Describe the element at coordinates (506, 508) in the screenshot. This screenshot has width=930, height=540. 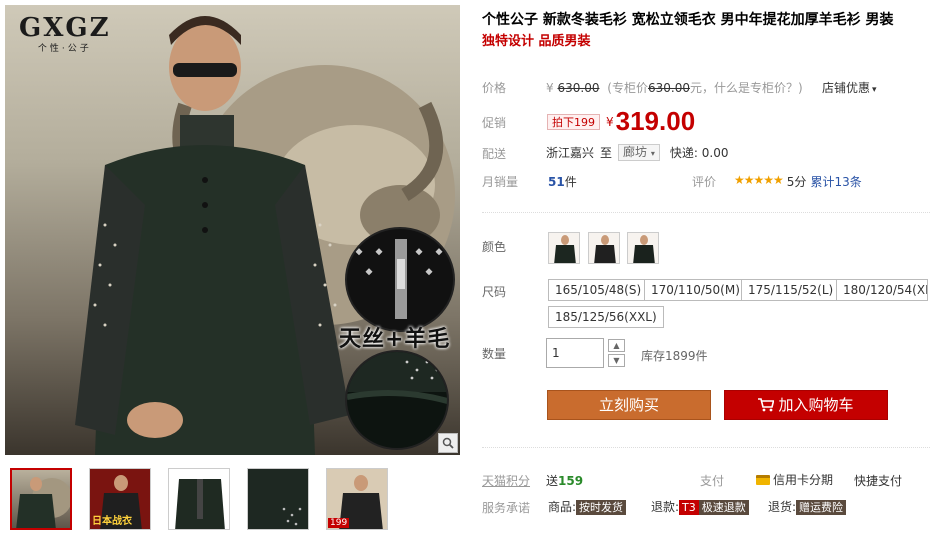
I see `service-commitment-label: 服务承诺` at that location.